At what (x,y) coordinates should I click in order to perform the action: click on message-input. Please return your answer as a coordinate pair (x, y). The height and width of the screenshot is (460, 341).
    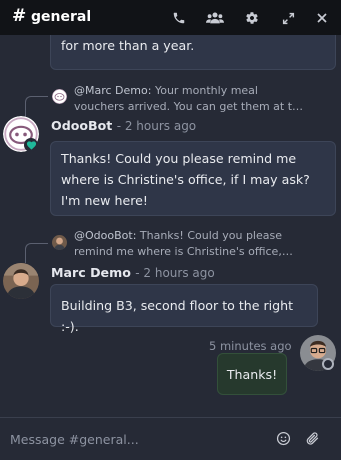
    Looking at the image, I should click on (137, 439).